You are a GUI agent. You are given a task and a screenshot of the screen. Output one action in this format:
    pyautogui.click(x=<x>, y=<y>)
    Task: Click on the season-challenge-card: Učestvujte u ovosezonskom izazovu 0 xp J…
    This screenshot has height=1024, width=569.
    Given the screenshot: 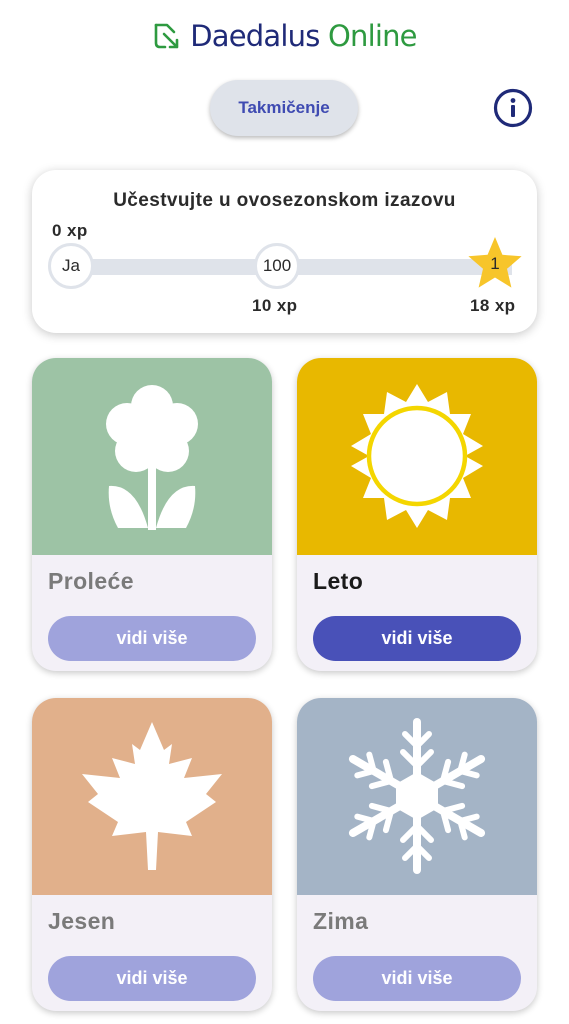 What is the action you would take?
    pyautogui.click(x=284, y=251)
    